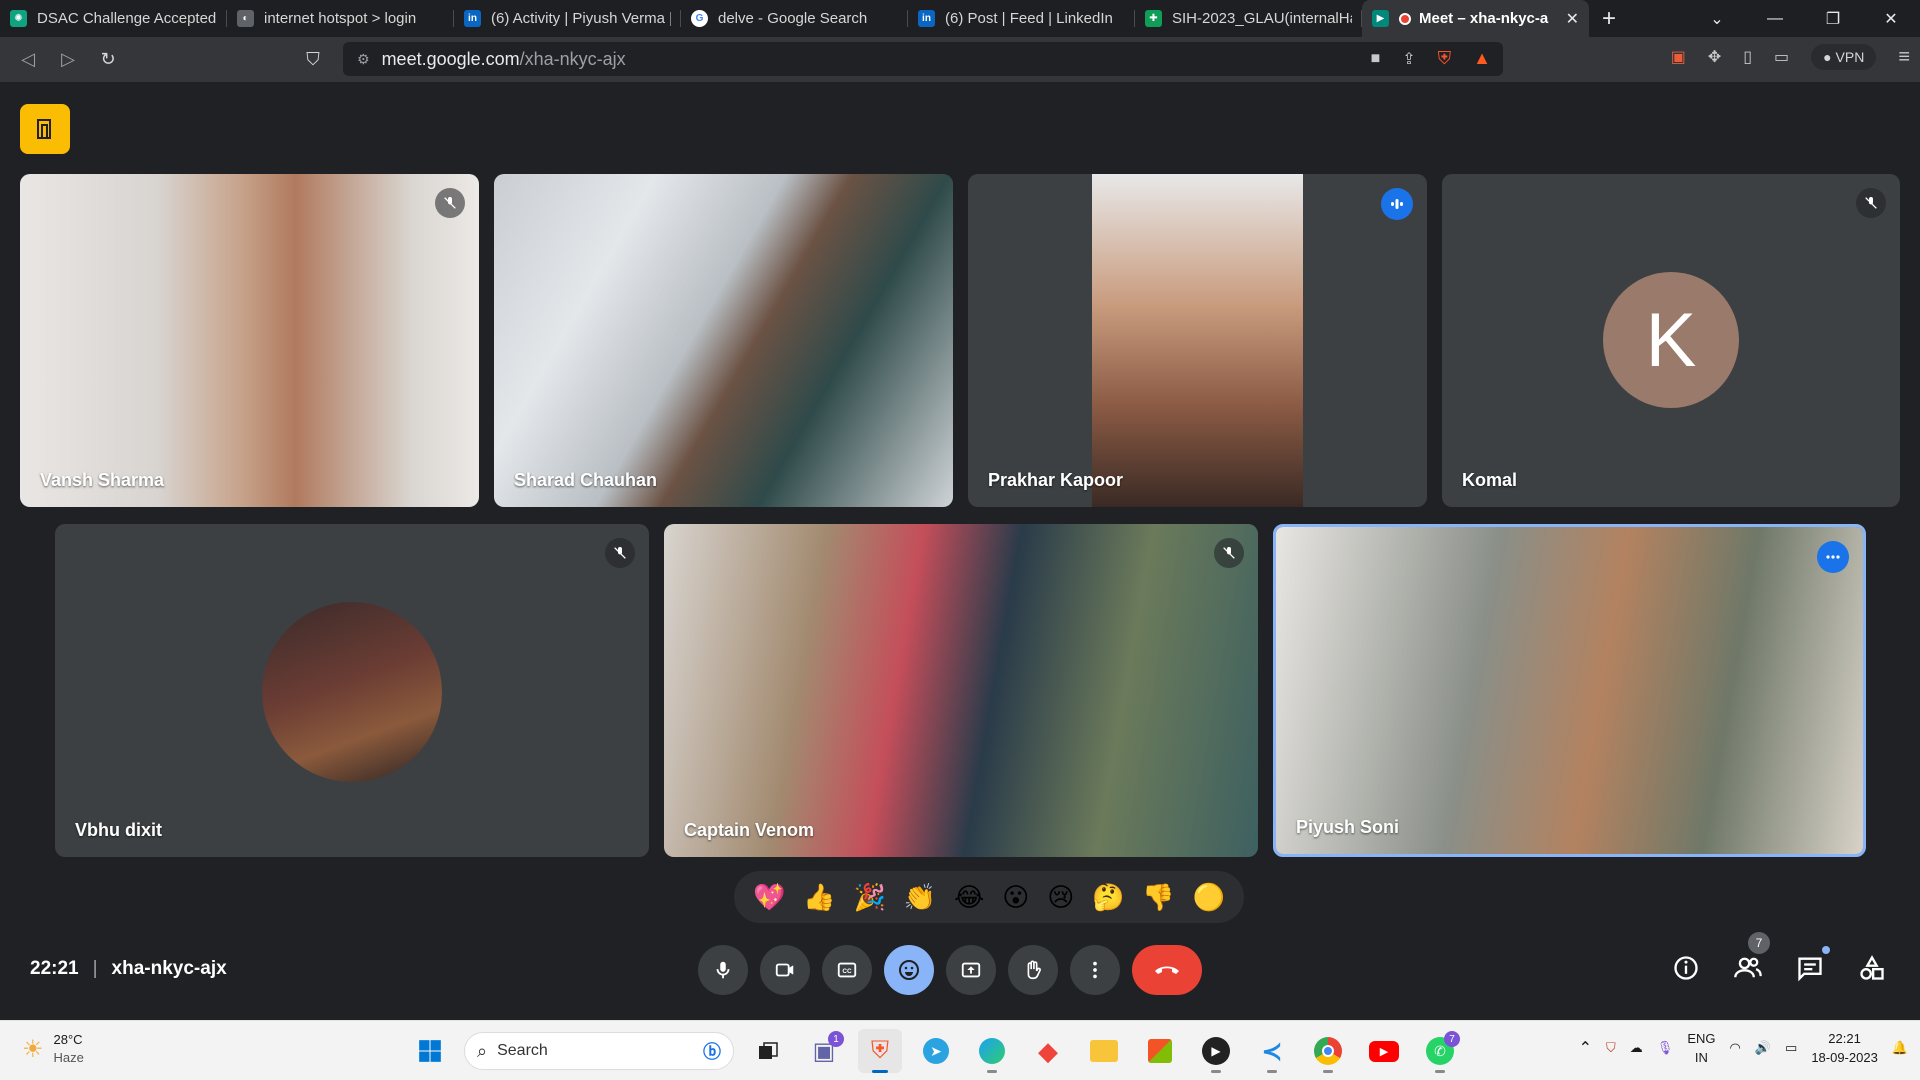 The width and height of the screenshot is (1920, 1080). Describe the element at coordinates (1701, 1048) in the screenshot. I see `language-indicator: ENG IN` at that location.